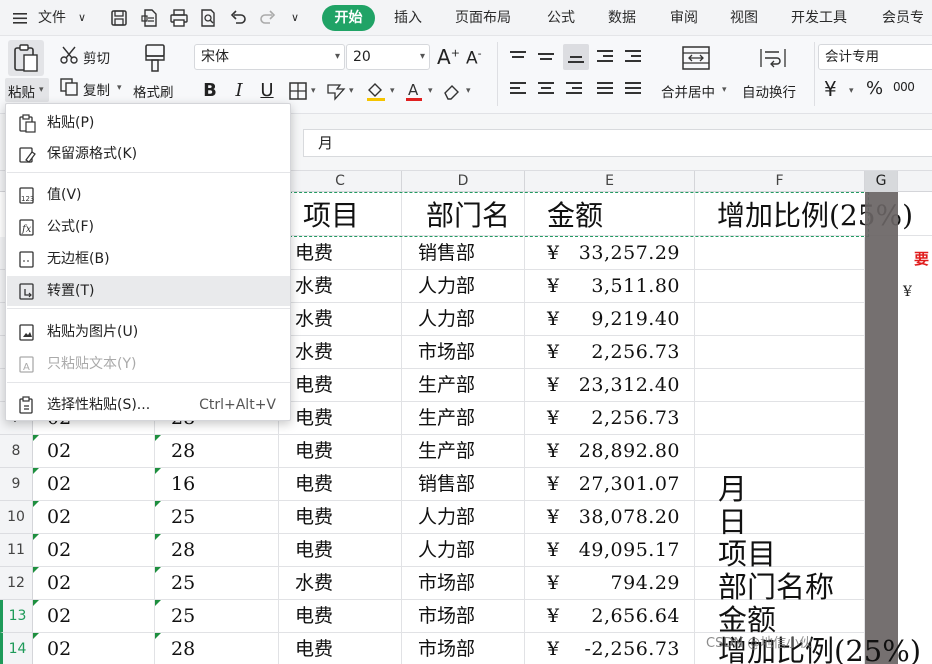 This screenshot has width=932, height=664. What do you see at coordinates (915, 181) in the screenshot?
I see `column-header-h` at bounding box center [915, 181].